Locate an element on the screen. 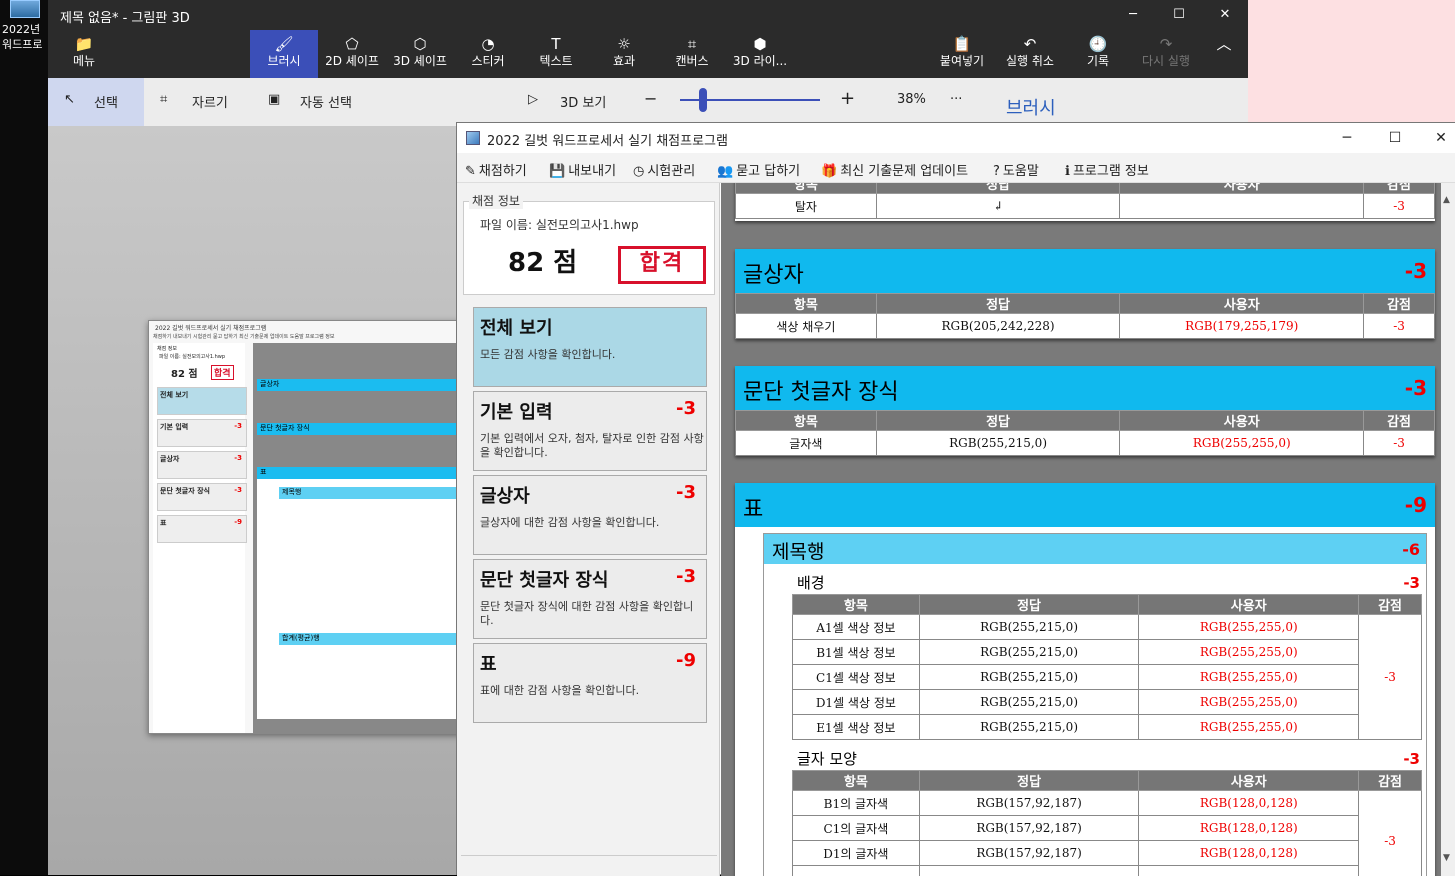  history-button: 🕘기록 is located at coordinates (1098, 54).